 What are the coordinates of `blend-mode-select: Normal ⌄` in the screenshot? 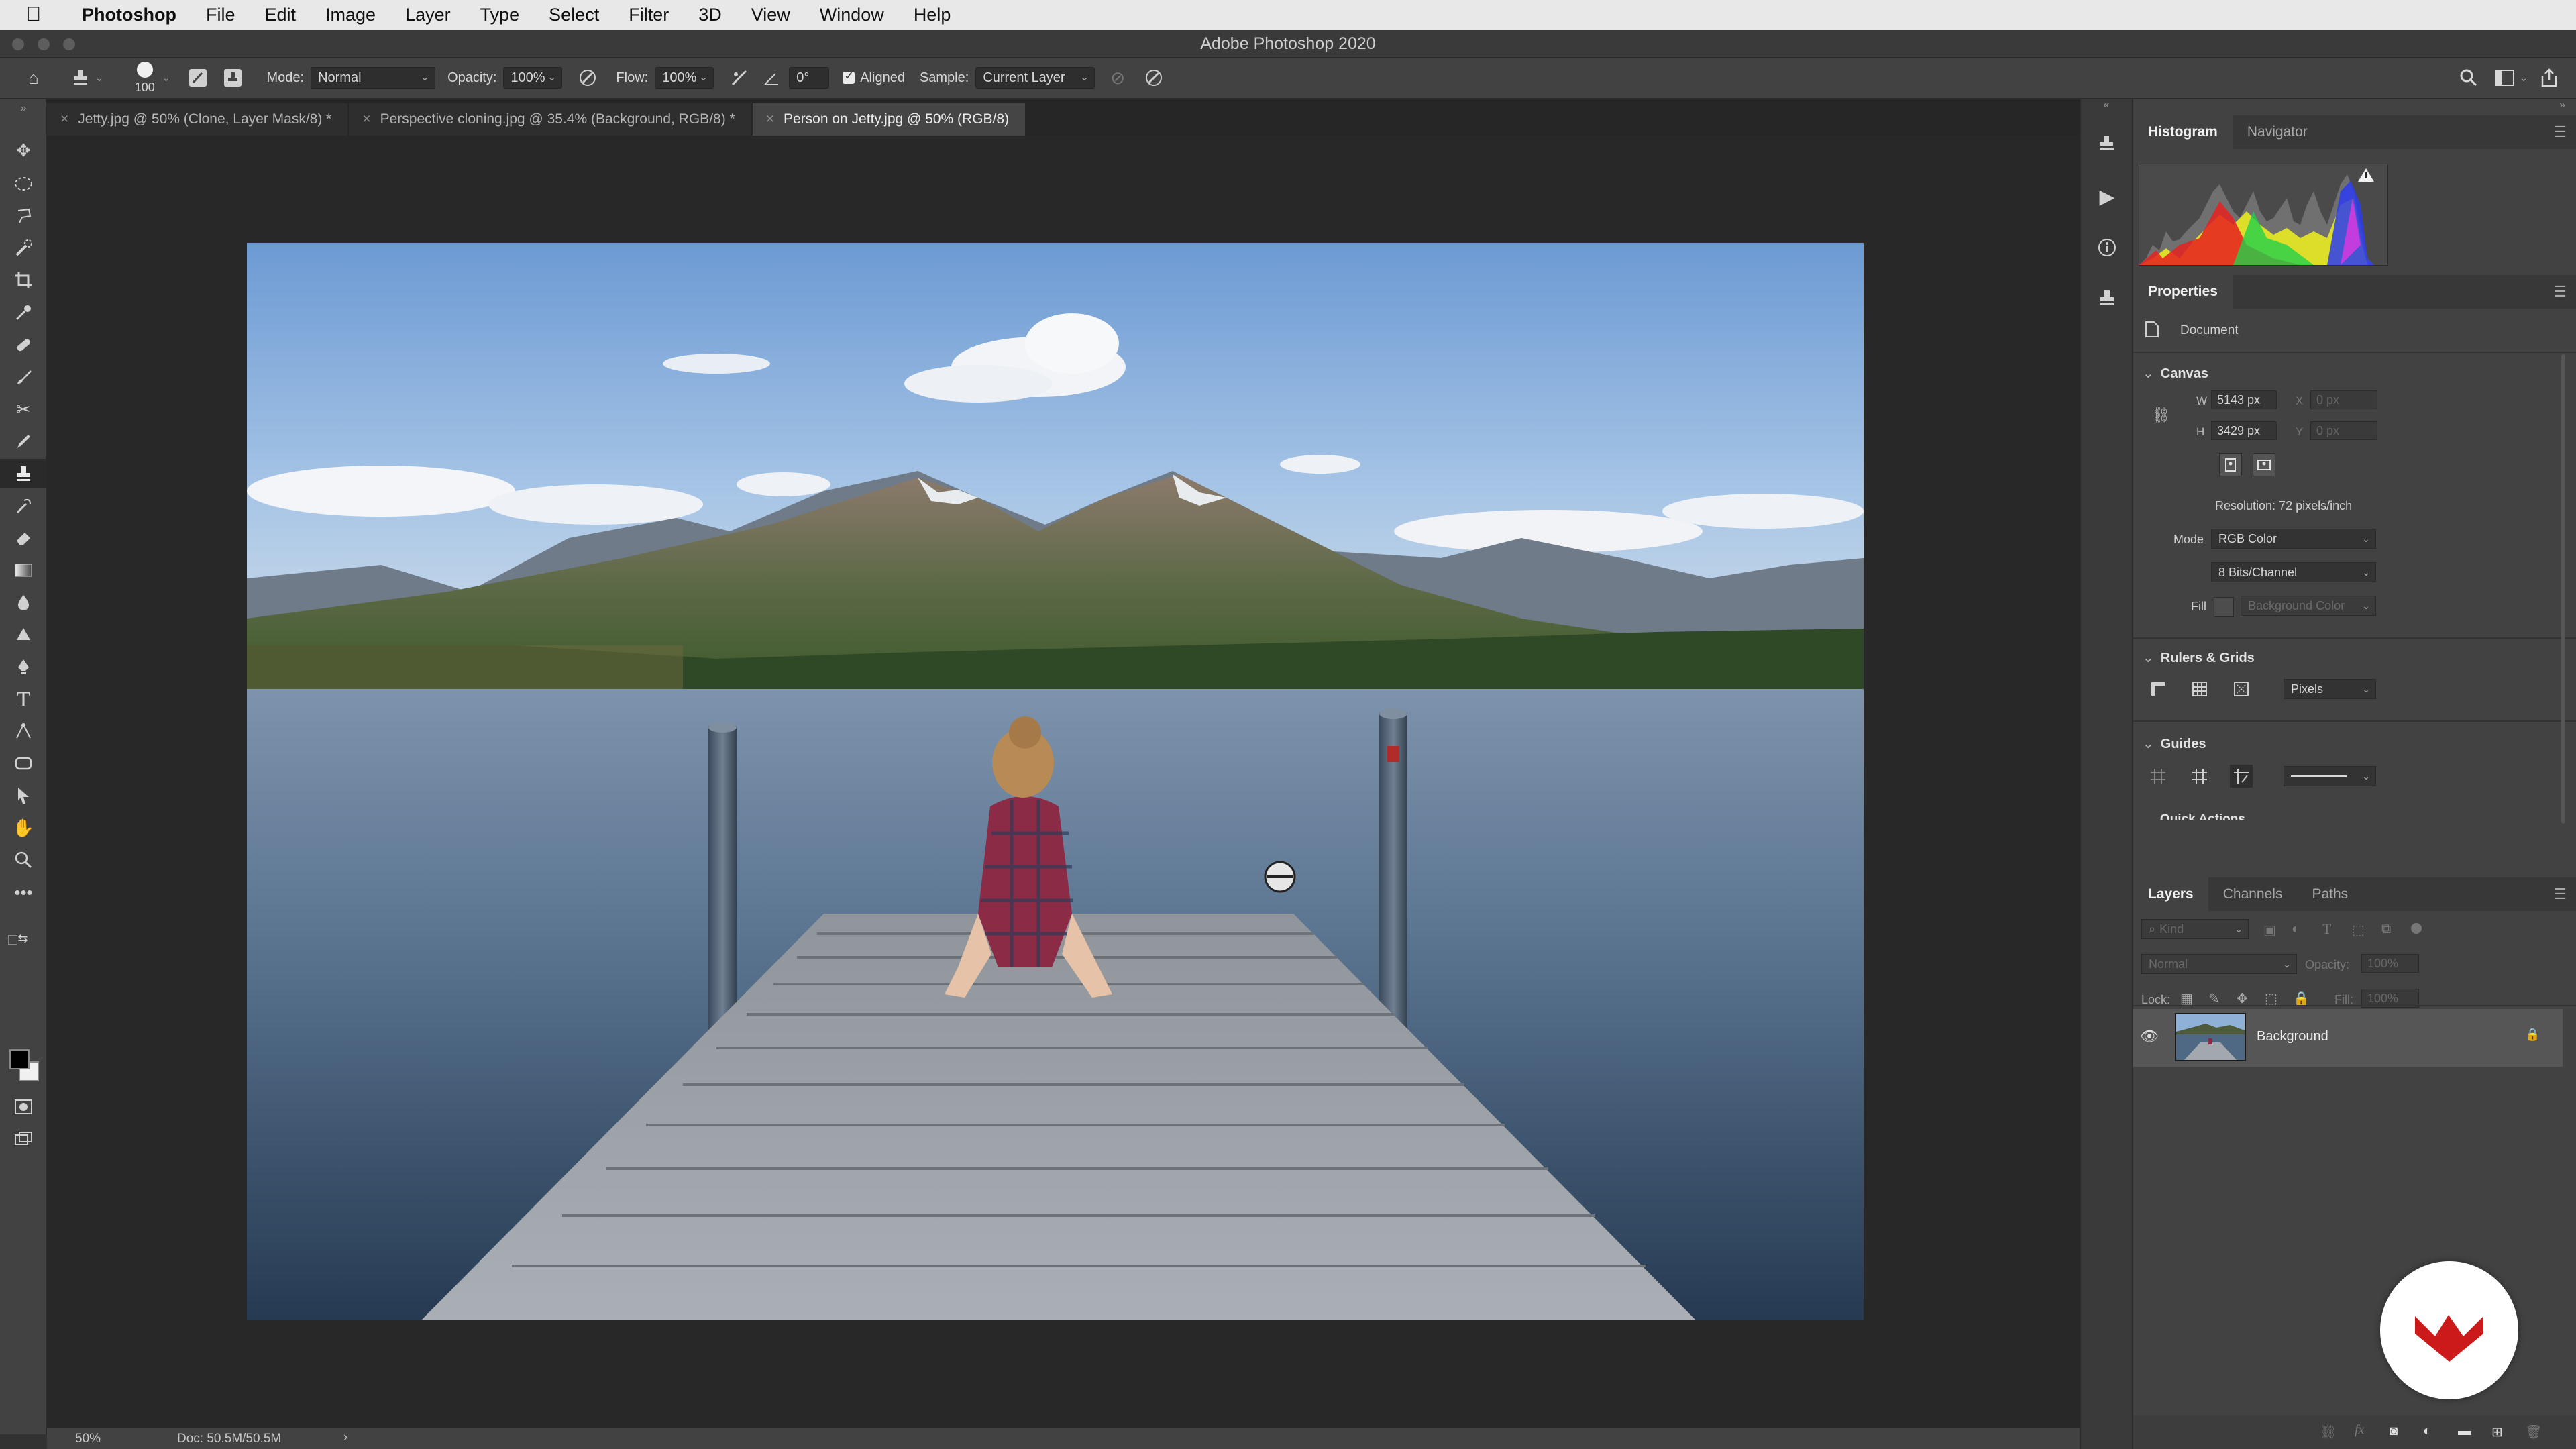 It's located at (2219, 964).